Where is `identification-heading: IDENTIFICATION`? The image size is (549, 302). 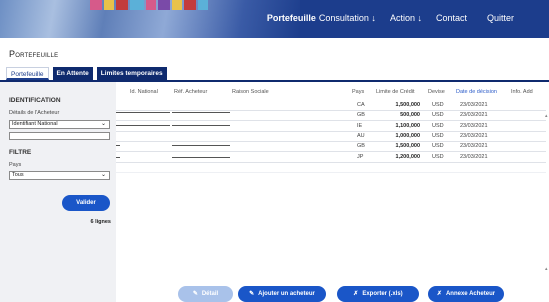
identification-heading: IDENTIFICATION is located at coordinates (35, 100).